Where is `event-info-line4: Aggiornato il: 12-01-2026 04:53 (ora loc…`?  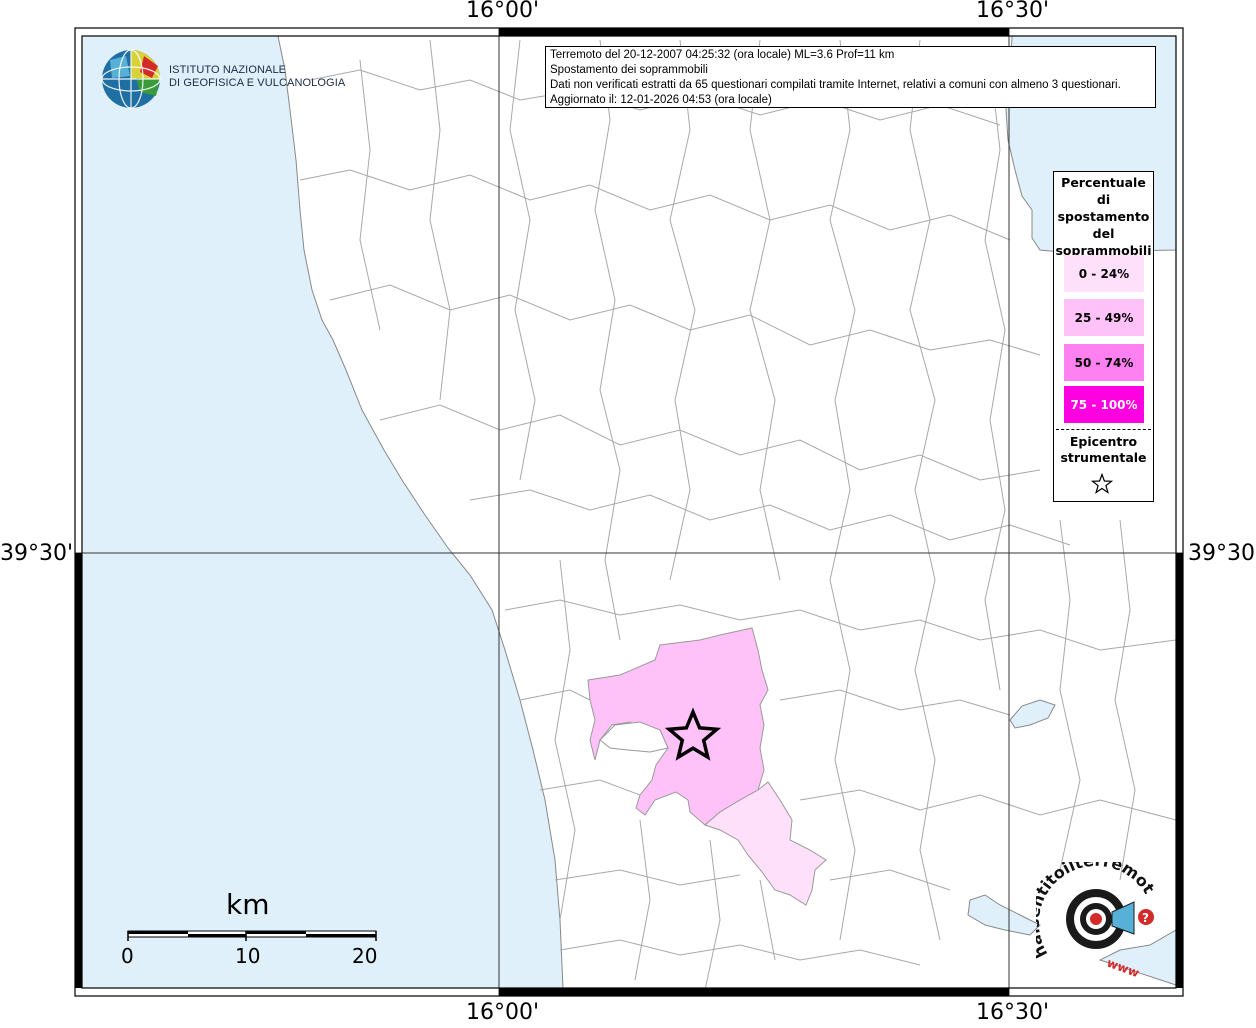
event-info-line4: Aggiornato il: 12-01-2026 04:53 (ora loc… is located at coordinates (661, 100).